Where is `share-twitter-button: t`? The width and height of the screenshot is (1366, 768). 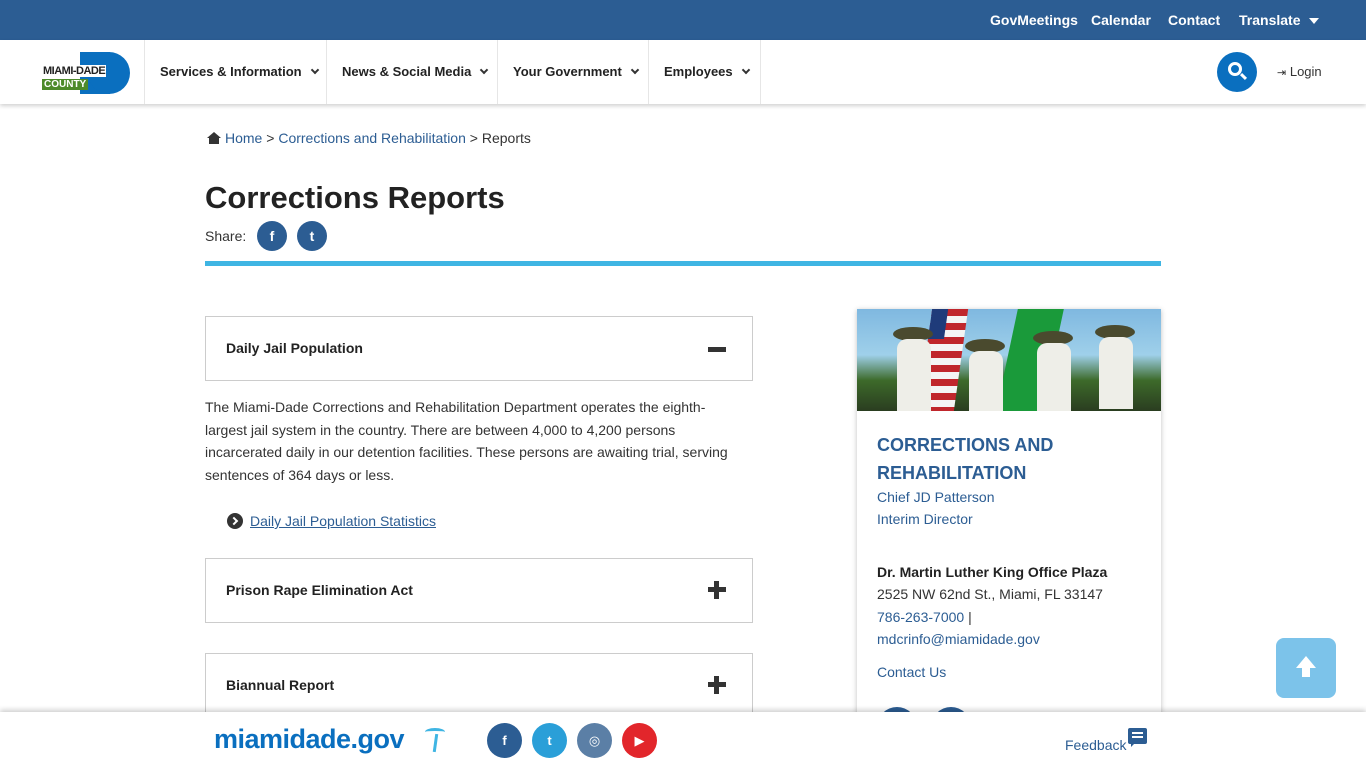
share-twitter-button: t is located at coordinates (312, 236).